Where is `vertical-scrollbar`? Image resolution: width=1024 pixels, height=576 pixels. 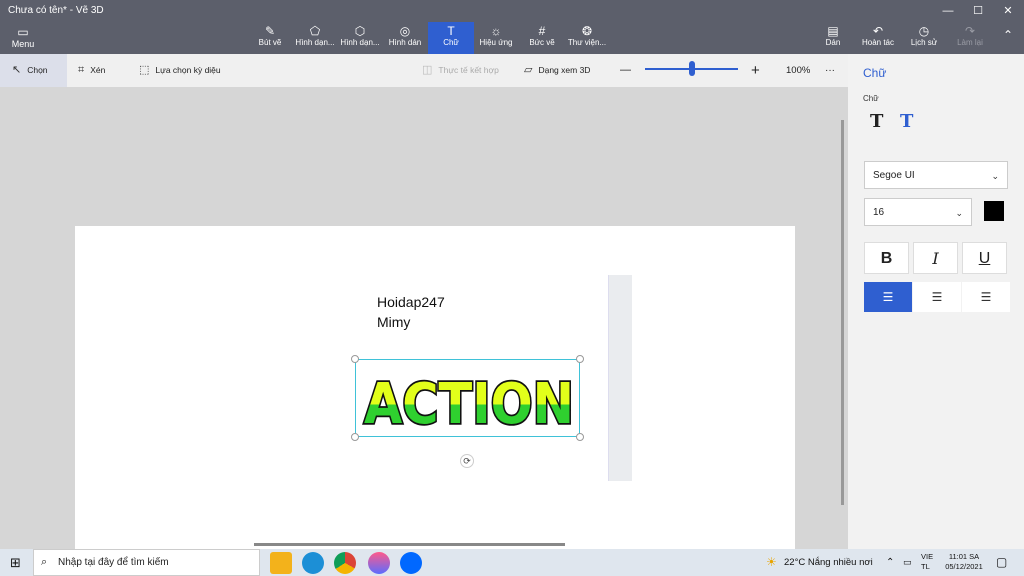
vertical-scrollbar is located at coordinates (842, 312).